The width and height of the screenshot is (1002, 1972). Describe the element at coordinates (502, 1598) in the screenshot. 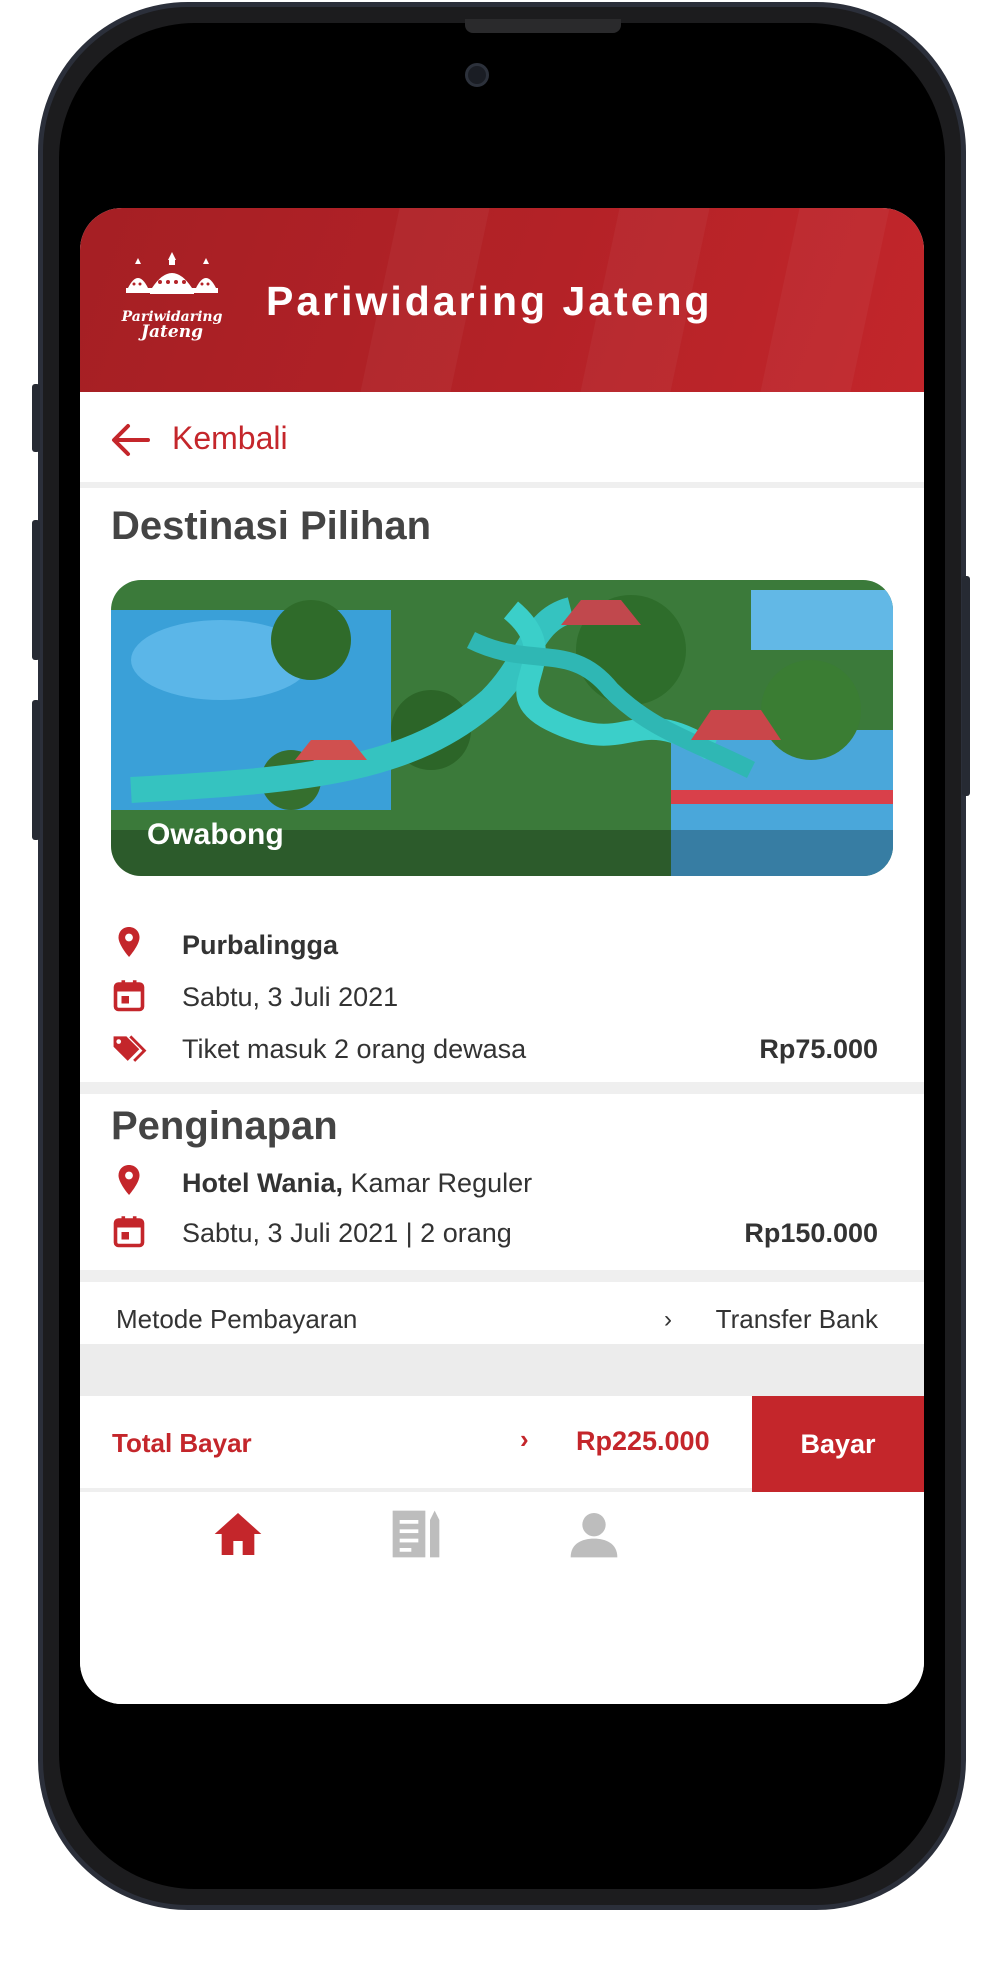

I see `bottom-nav` at that location.